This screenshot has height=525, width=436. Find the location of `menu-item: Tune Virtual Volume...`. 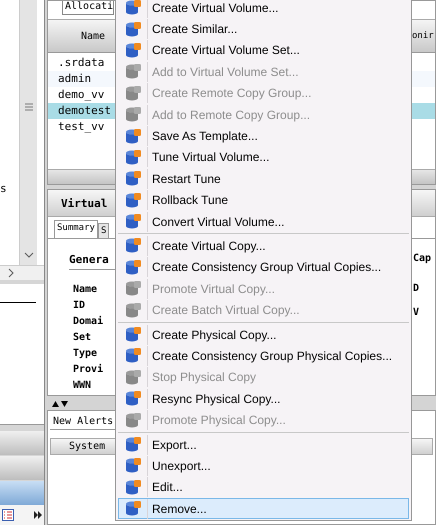

menu-item: Tune Virtual Volume... is located at coordinates (263, 157).